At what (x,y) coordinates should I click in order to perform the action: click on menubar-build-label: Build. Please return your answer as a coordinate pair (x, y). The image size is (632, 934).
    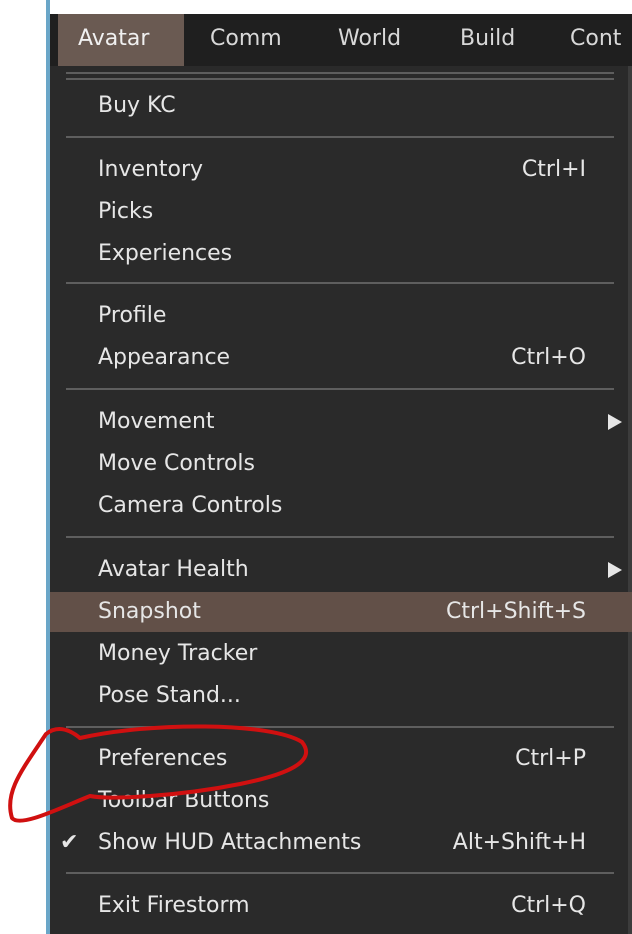
    Looking at the image, I should click on (488, 38).